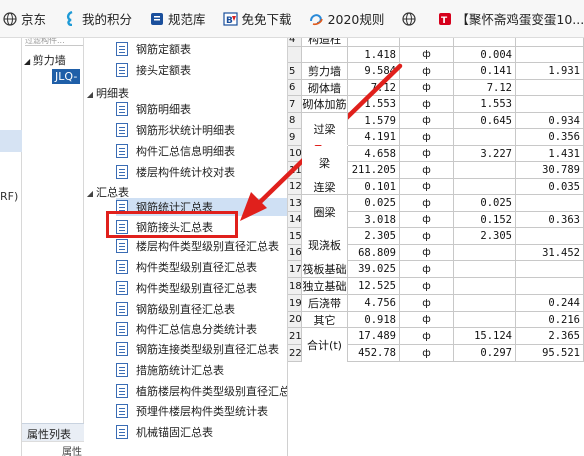 This screenshot has height=456, width=584. What do you see at coordinates (156, 18) in the screenshot?
I see `book-icon` at bounding box center [156, 18].